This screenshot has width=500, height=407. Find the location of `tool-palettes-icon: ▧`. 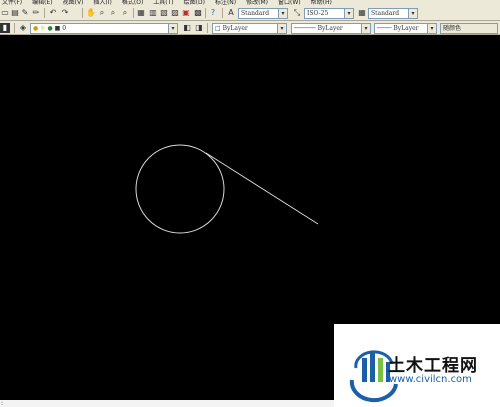

tool-palettes-icon: ▧ is located at coordinates (164, 13).